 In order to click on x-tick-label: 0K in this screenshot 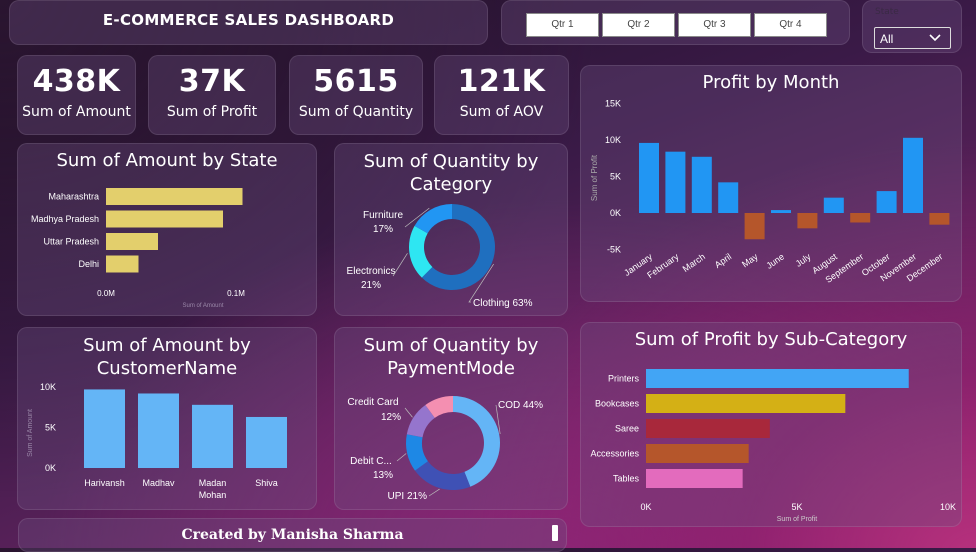, I will do `click(645, 507)`.